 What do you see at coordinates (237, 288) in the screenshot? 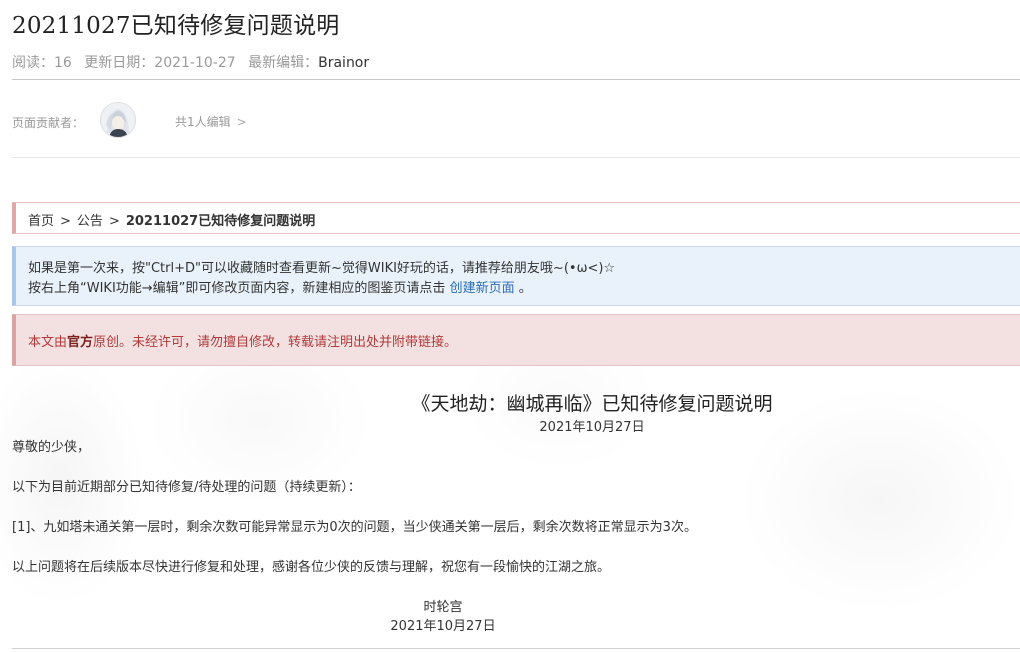
I see `info-notice-line2-text: 按右上角“WIKI功能→编辑”即可修改页面内容，新建相应的图鉴页请点击` at bounding box center [237, 288].